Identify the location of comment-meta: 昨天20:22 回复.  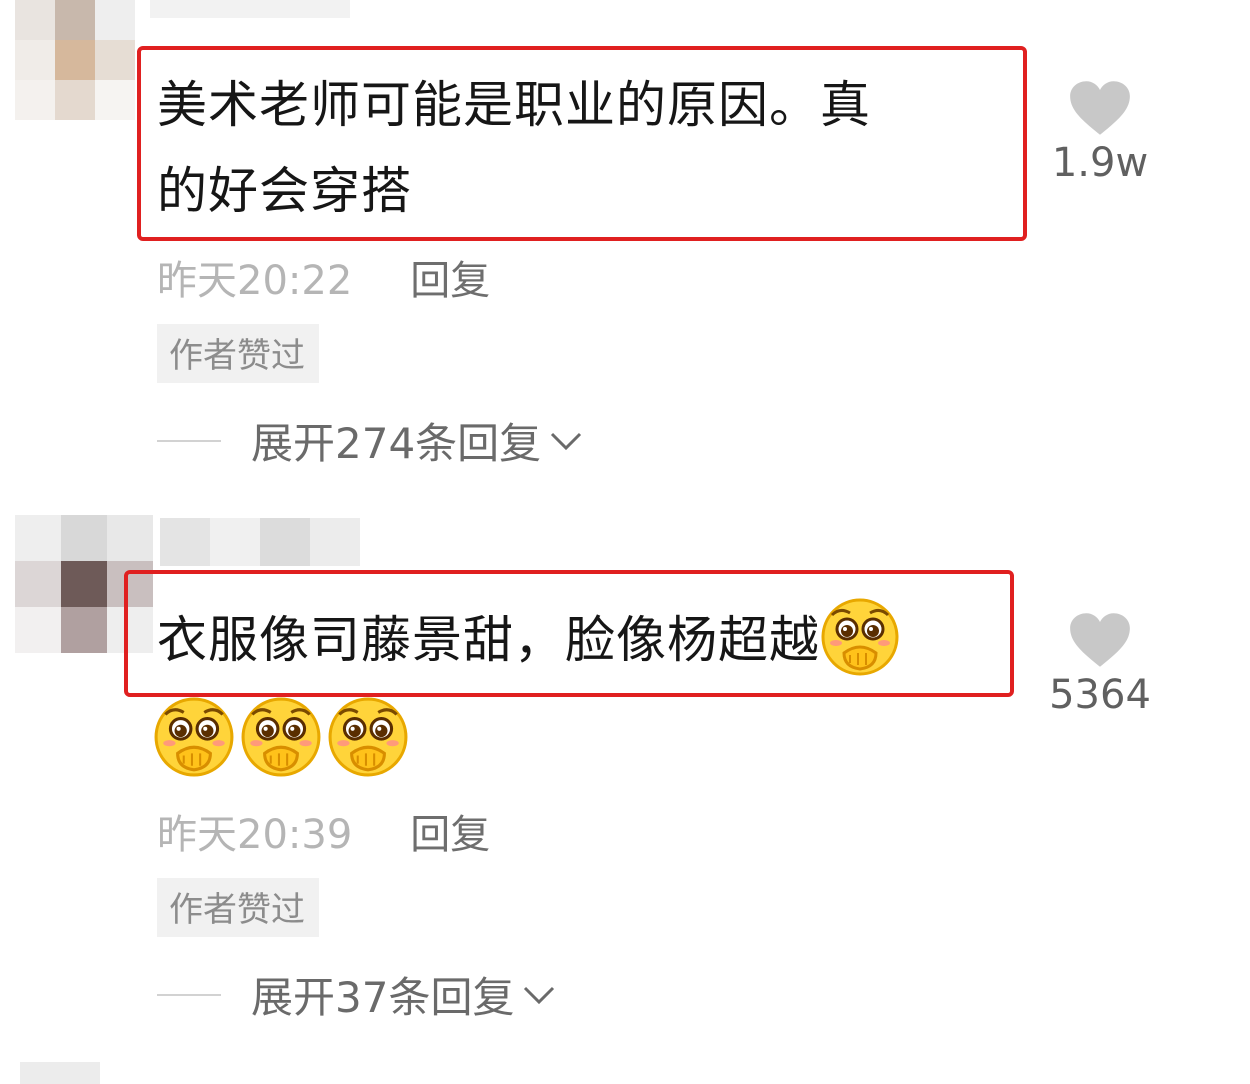
(323, 277).